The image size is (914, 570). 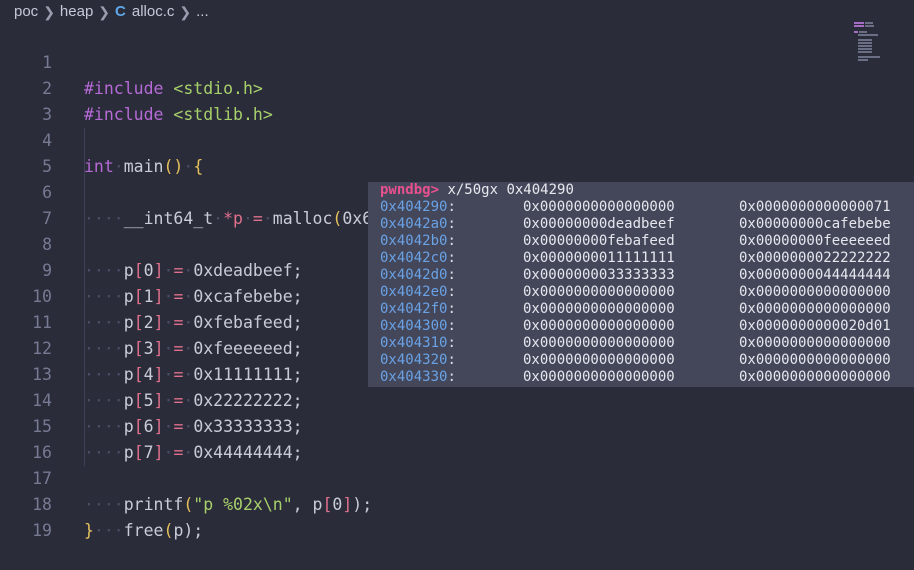 I want to click on code-line: 1 #include <stdio.h>, so click(x=457, y=61).